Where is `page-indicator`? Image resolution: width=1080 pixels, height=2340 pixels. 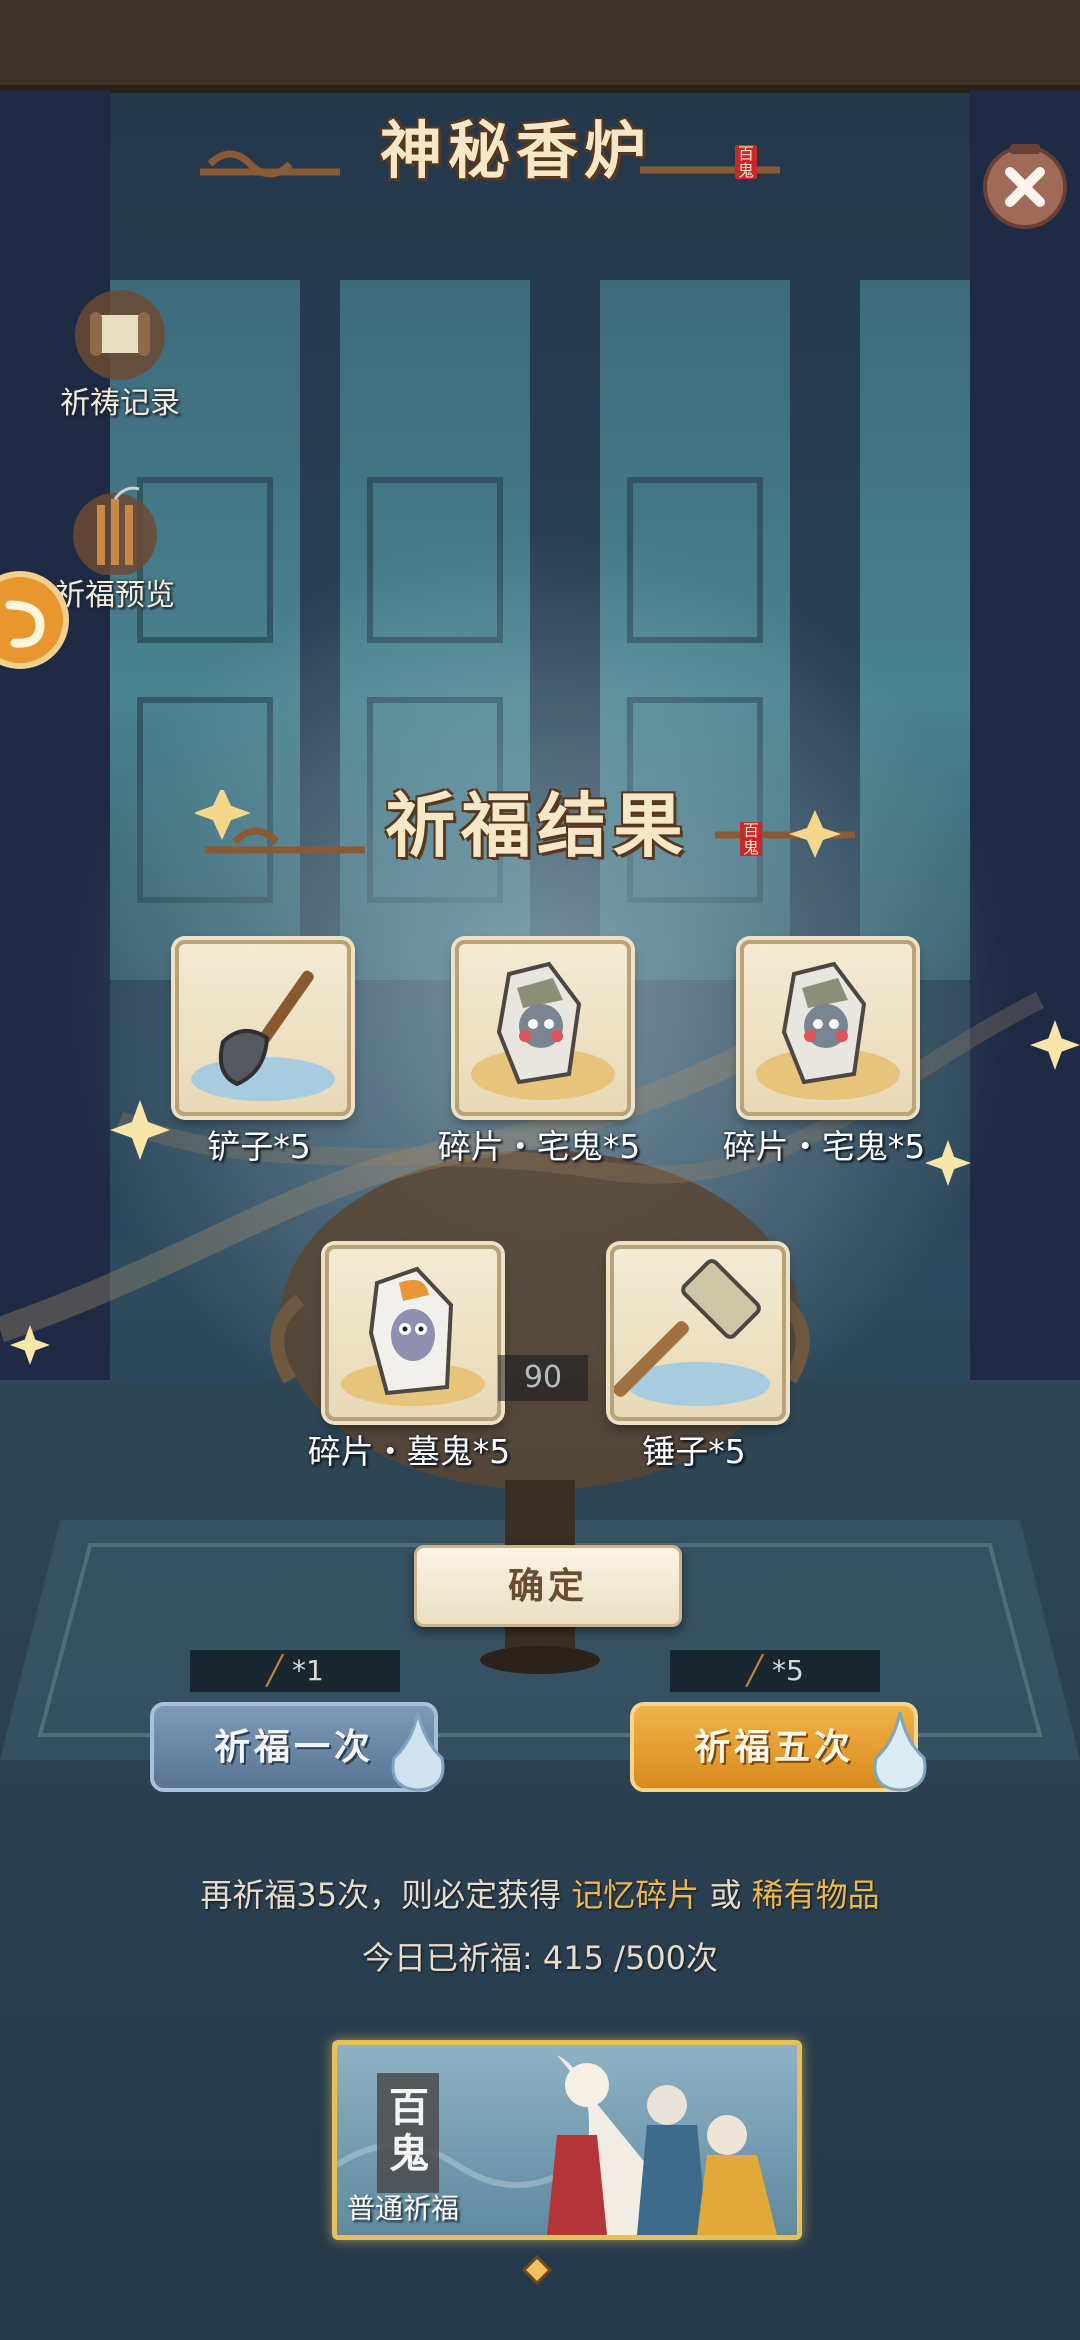 page-indicator is located at coordinates (537, 2270).